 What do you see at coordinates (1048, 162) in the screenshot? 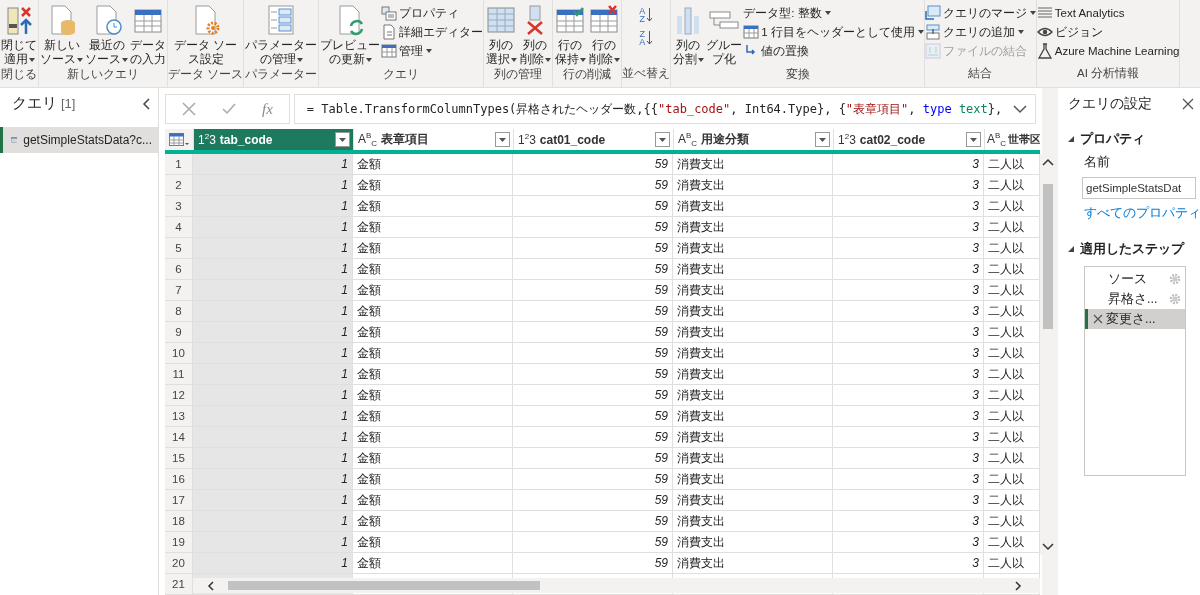
I see `up-chevron-icon` at bounding box center [1048, 162].